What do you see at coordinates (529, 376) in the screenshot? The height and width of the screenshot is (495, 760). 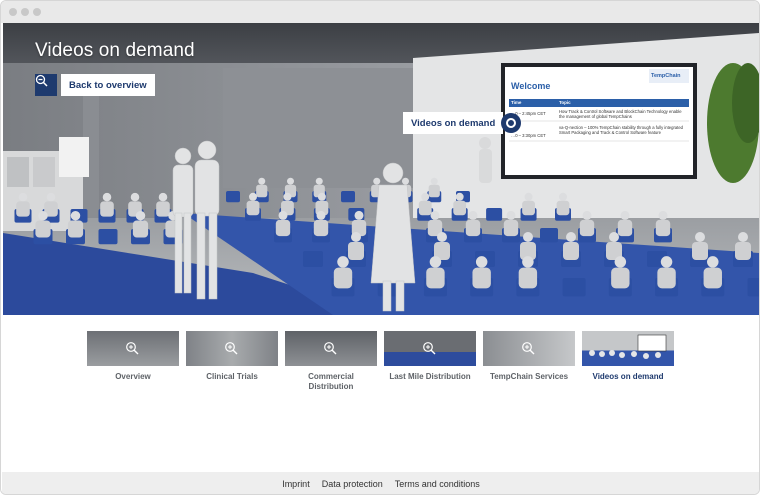 I see `thumbnail-label: TempChain Services` at bounding box center [529, 376].